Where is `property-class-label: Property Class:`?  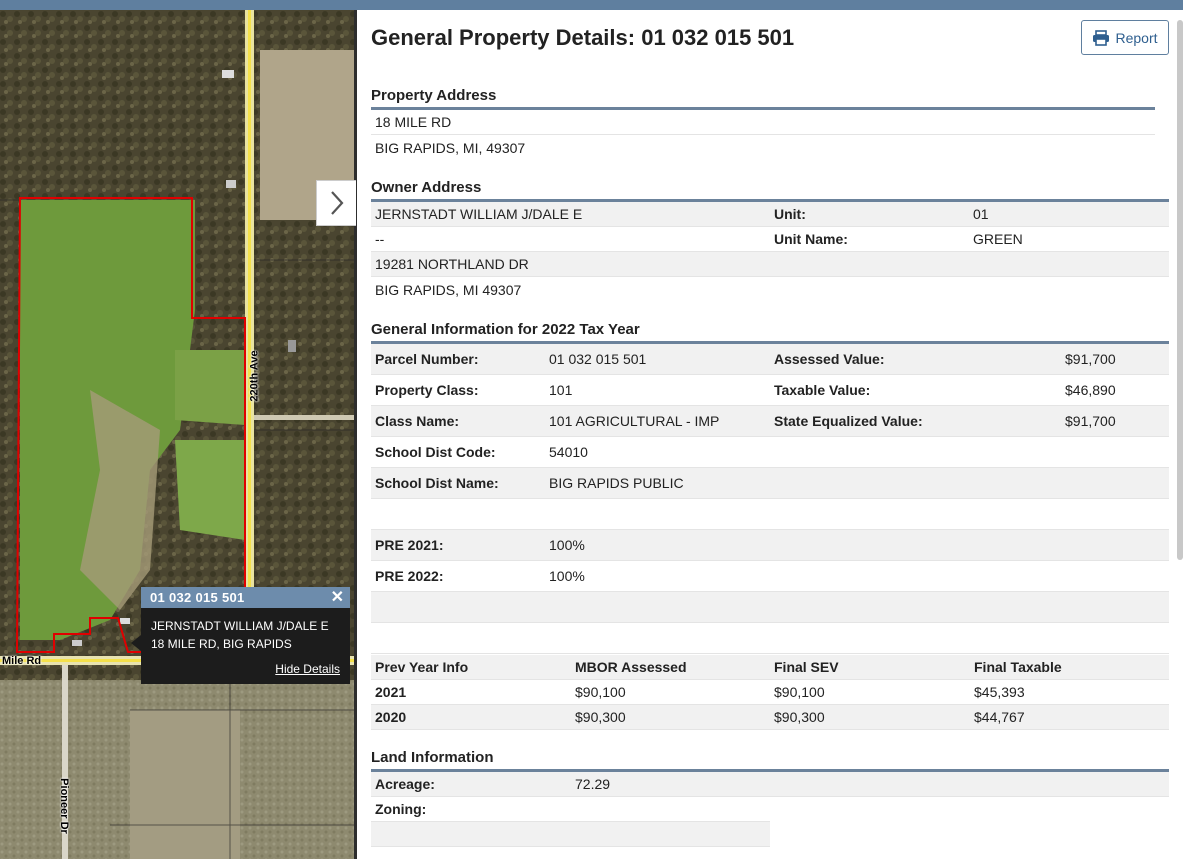
property-class-label: Property Class: is located at coordinates (427, 390).